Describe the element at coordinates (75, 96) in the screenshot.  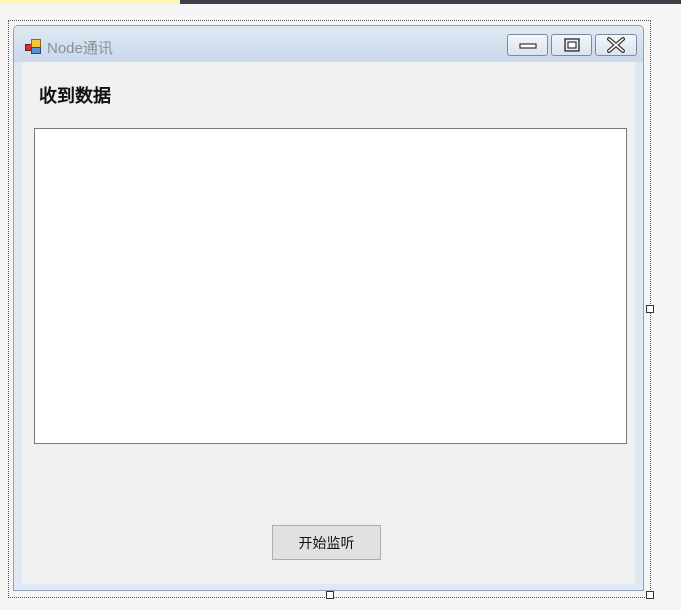
I see `received-data-label: 收到数据` at that location.